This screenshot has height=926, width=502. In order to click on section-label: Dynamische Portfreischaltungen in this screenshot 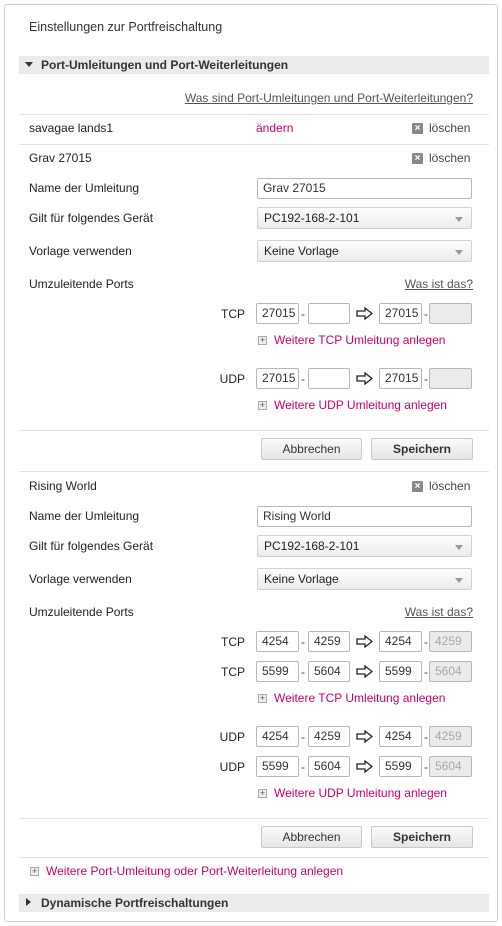, I will do `click(135, 903)`.